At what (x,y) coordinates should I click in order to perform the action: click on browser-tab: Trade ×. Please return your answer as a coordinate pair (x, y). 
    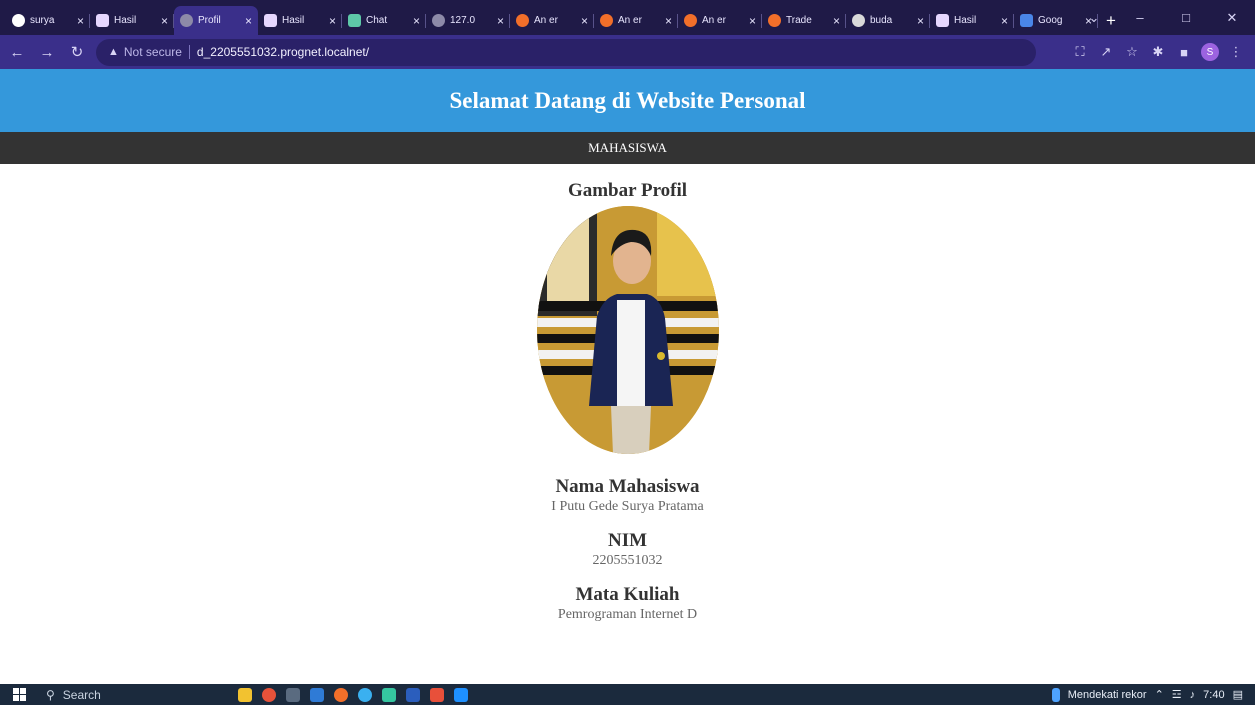
    Looking at the image, I should click on (804, 20).